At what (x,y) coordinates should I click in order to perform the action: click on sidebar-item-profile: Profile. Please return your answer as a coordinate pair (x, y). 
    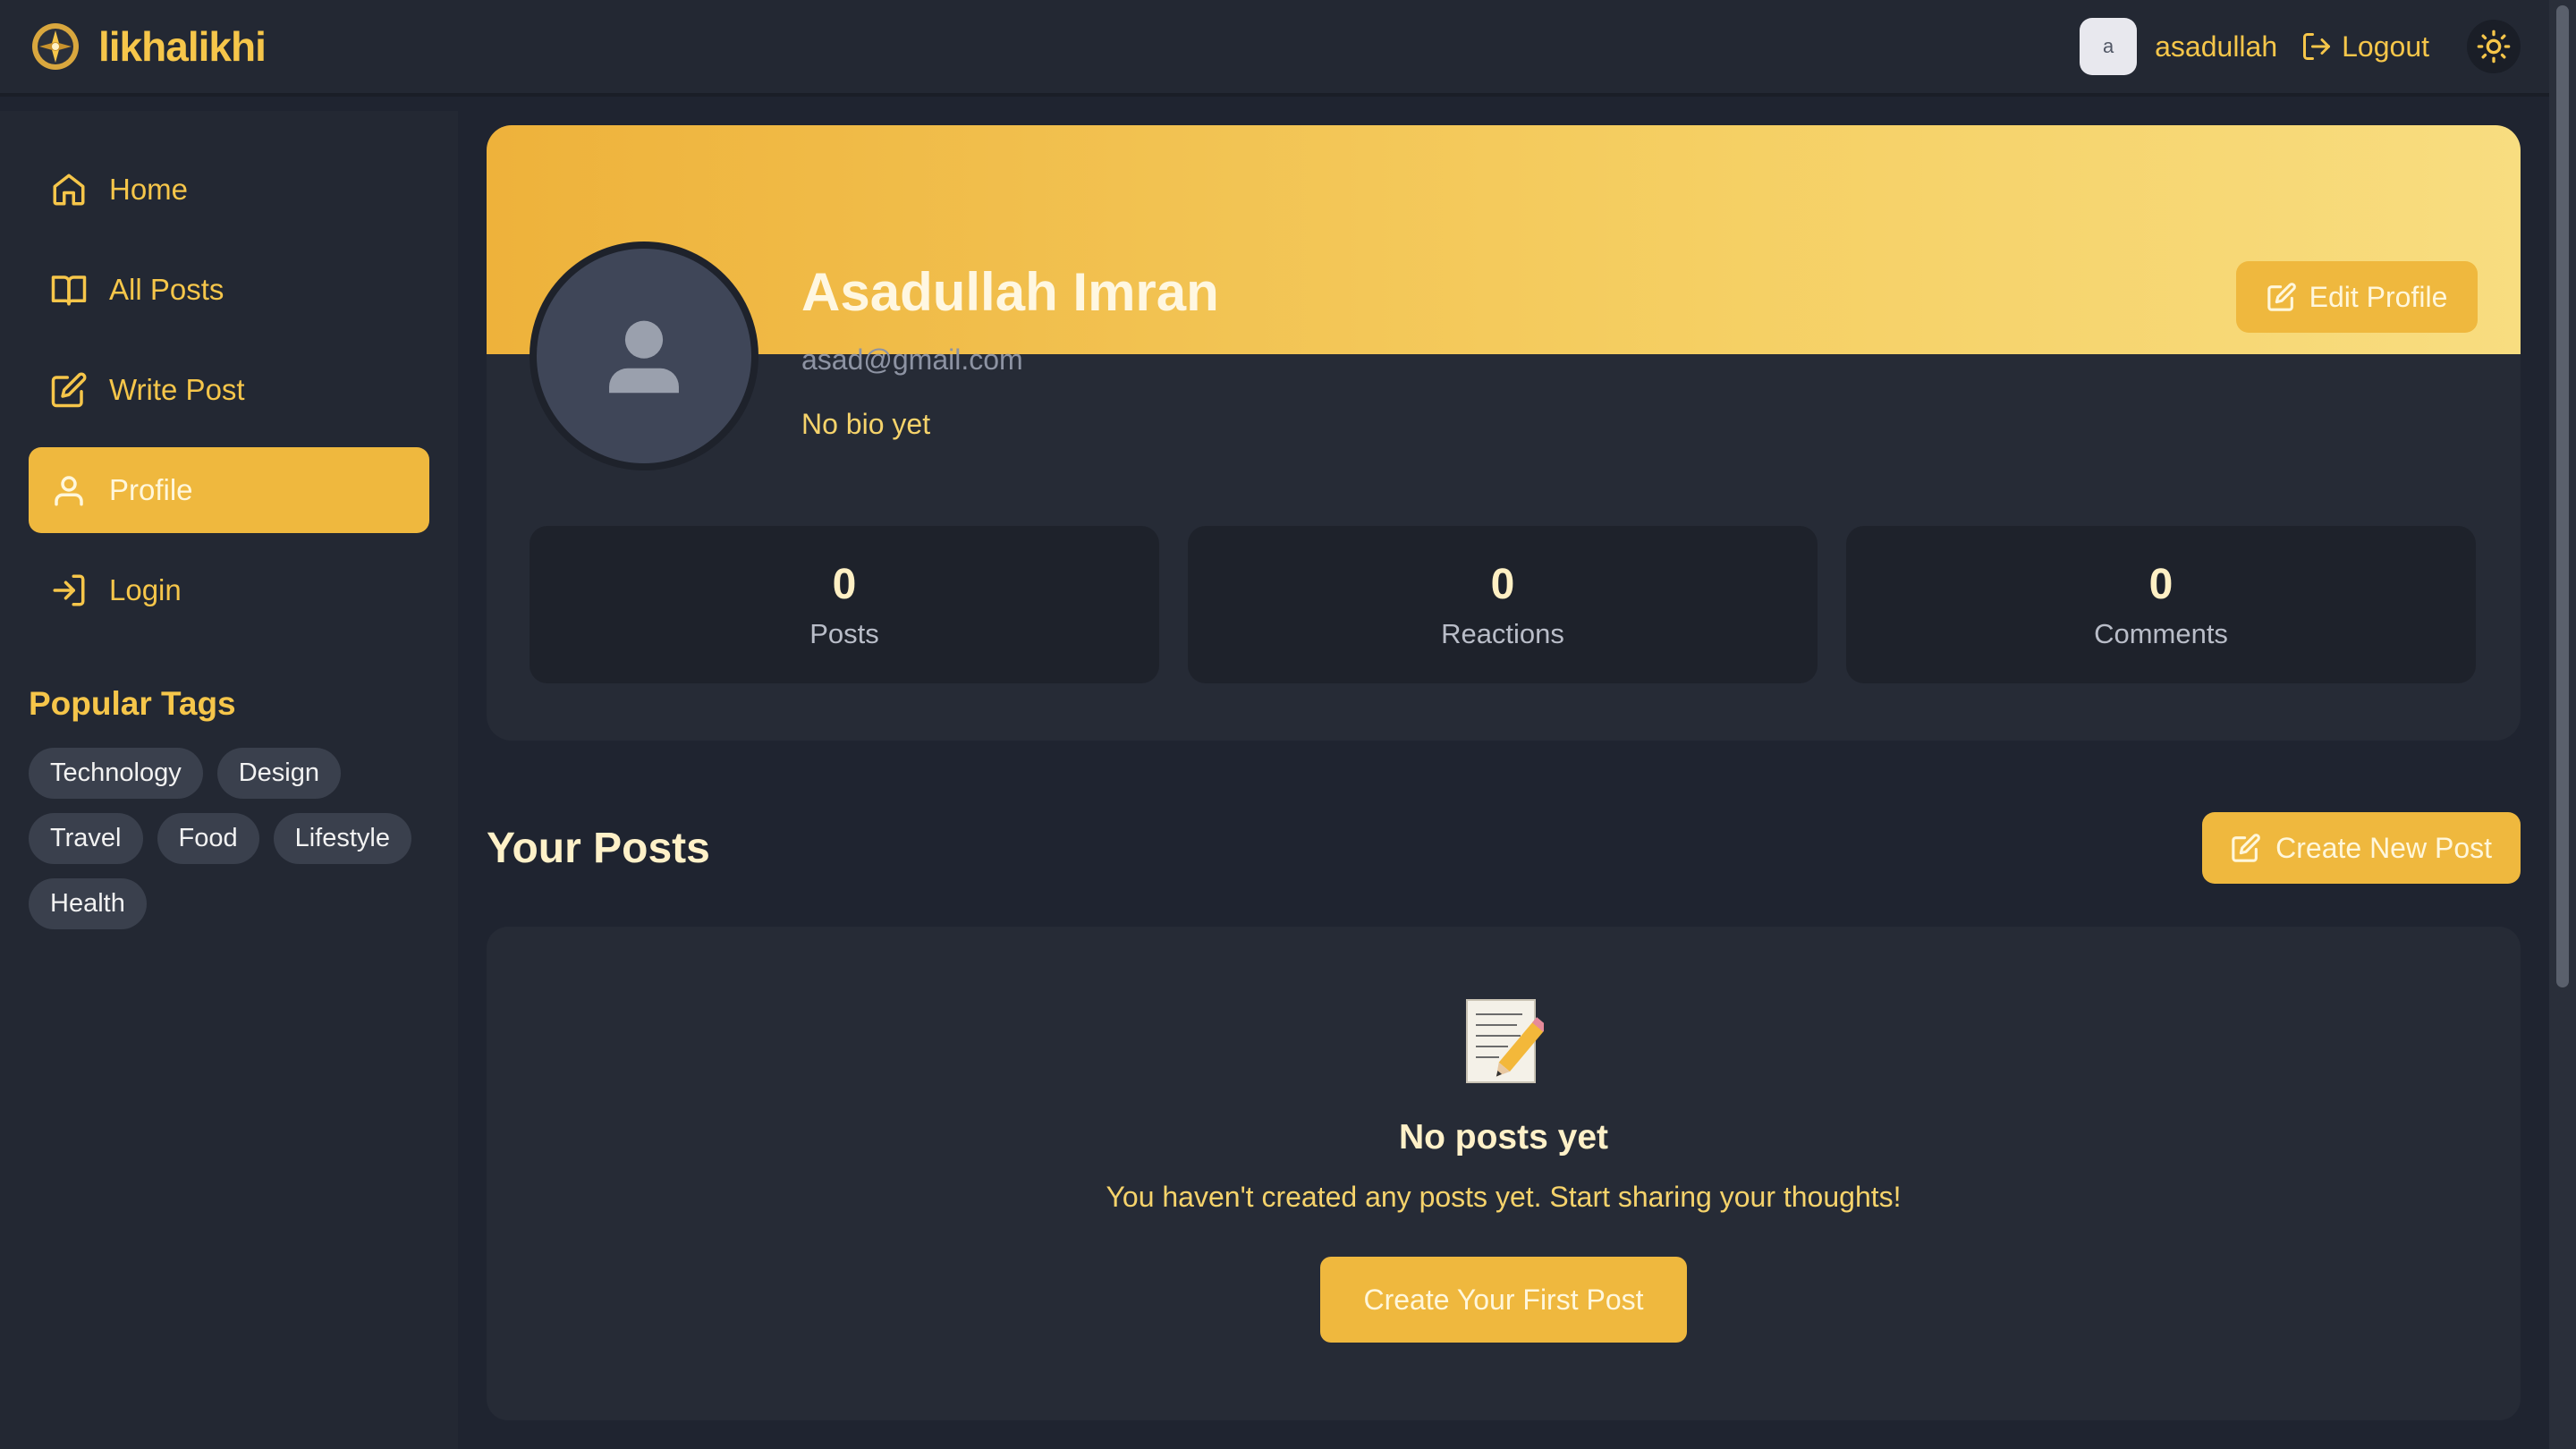
    Looking at the image, I should click on (229, 490).